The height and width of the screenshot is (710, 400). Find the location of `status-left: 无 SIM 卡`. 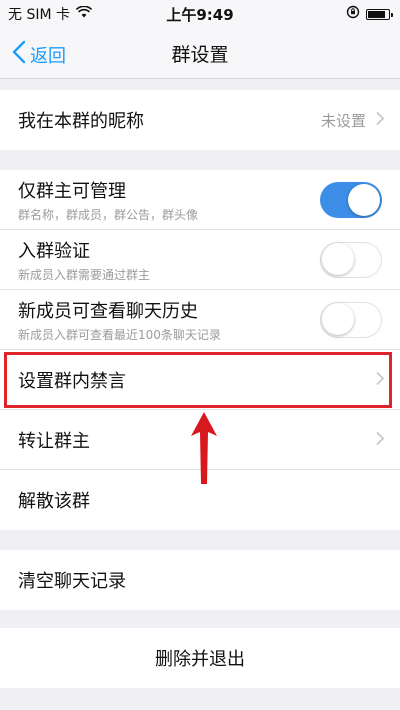

status-left: 无 SIM 卡 is located at coordinates (46, 14).